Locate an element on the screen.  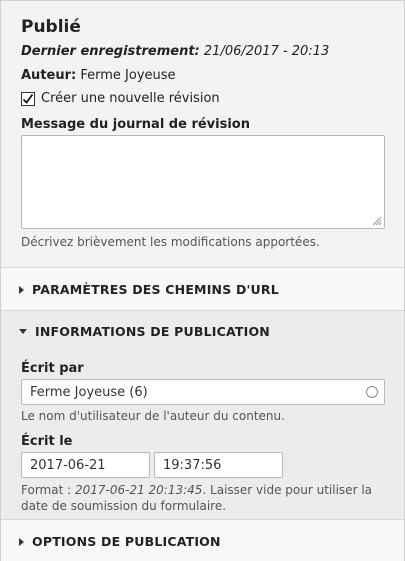
last-saved-value: 21/06/2017 - 20:13 is located at coordinates (266, 51).